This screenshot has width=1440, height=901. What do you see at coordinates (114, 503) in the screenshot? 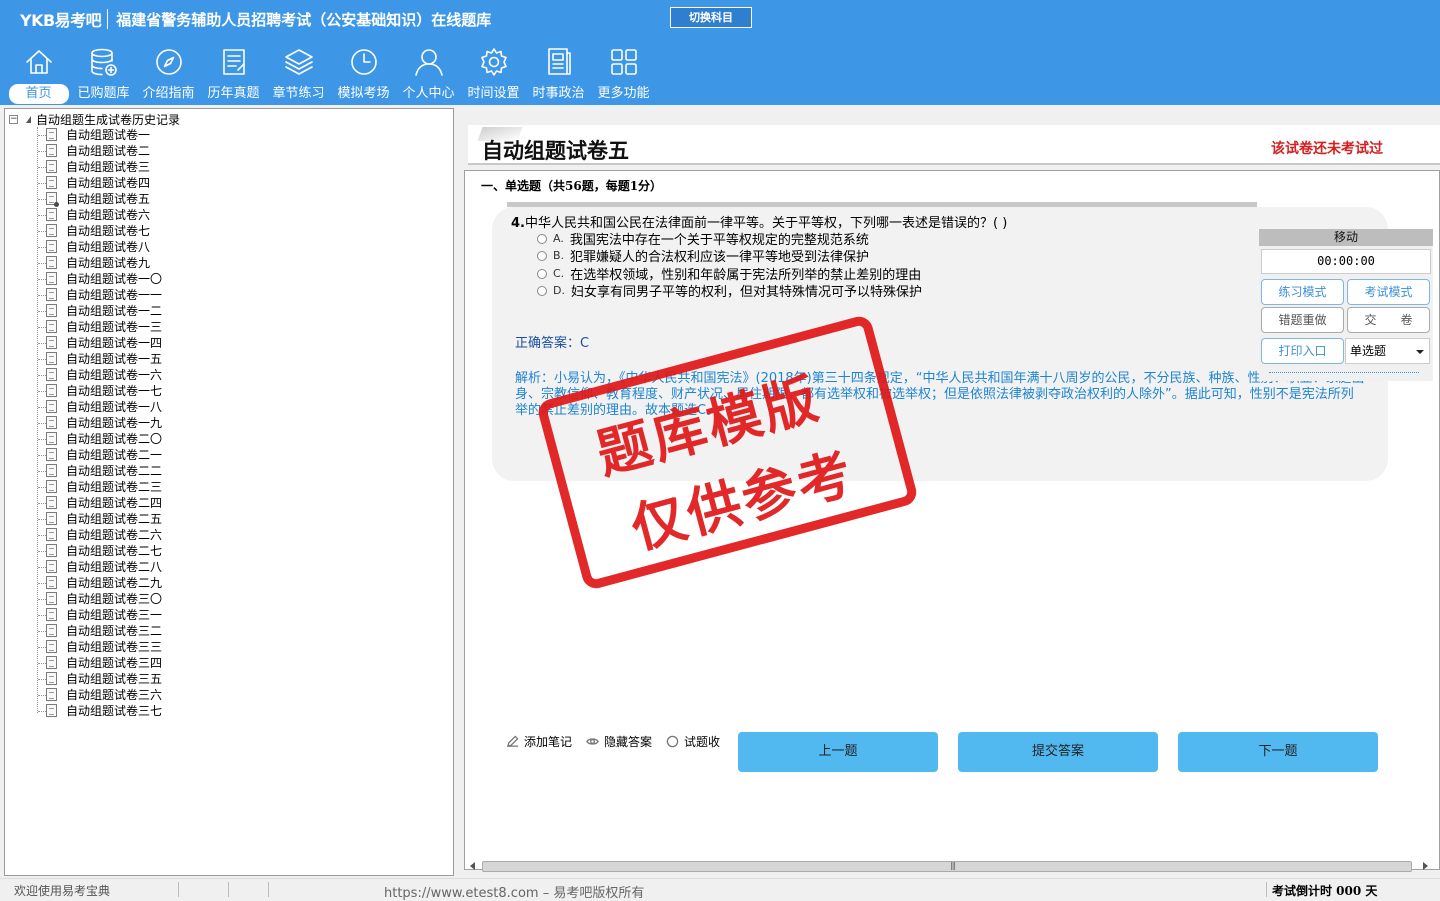
I see `tree-item-label: 自动组题试卷二四` at bounding box center [114, 503].